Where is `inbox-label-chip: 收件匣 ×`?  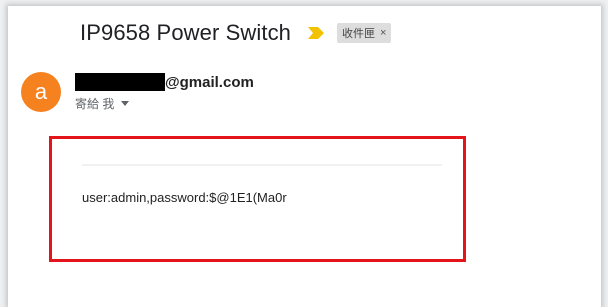 inbox-label-chip: 收件匣 × is located at coordinates (364, 33).